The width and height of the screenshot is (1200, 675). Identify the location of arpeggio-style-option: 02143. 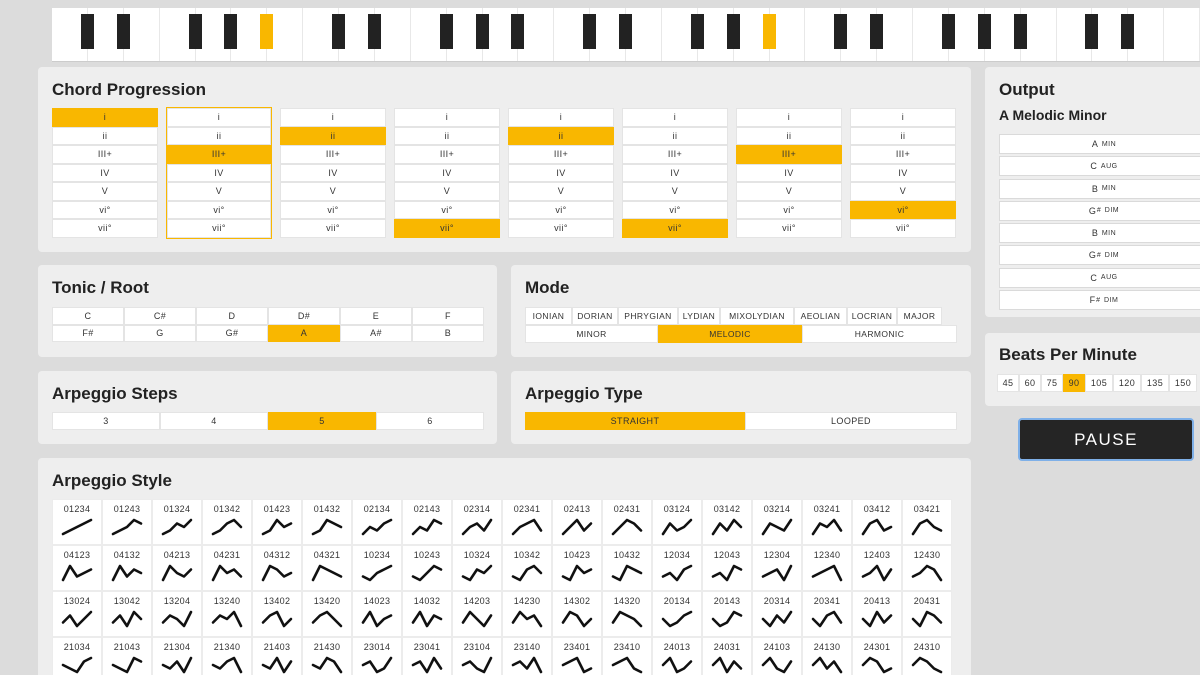
(427, 522).